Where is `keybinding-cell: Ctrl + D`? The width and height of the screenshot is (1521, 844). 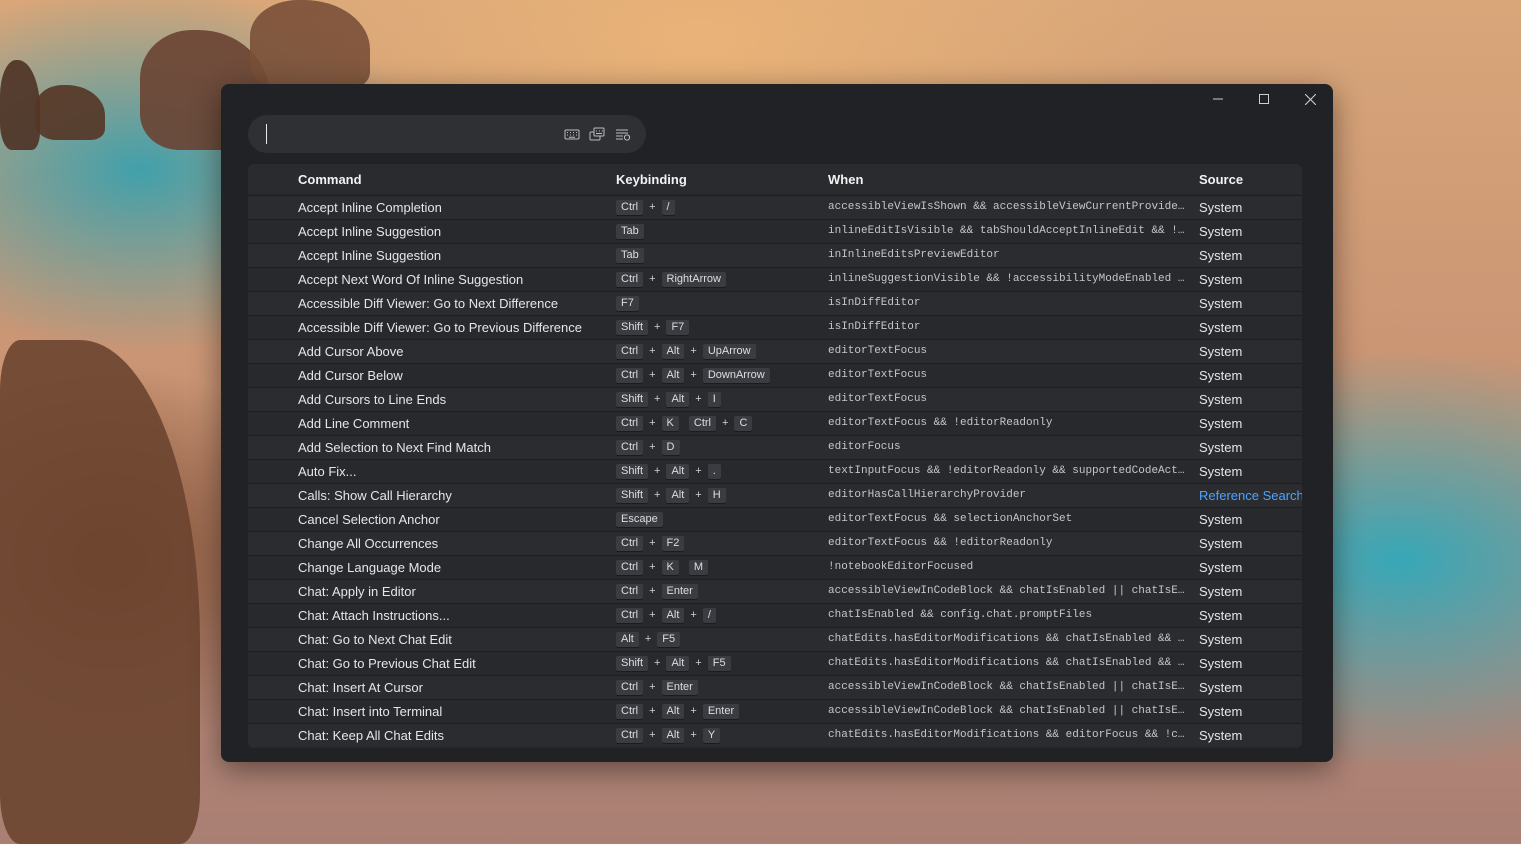 keybinding-cell: Ctrl + D is located at coordinates (716, 447).